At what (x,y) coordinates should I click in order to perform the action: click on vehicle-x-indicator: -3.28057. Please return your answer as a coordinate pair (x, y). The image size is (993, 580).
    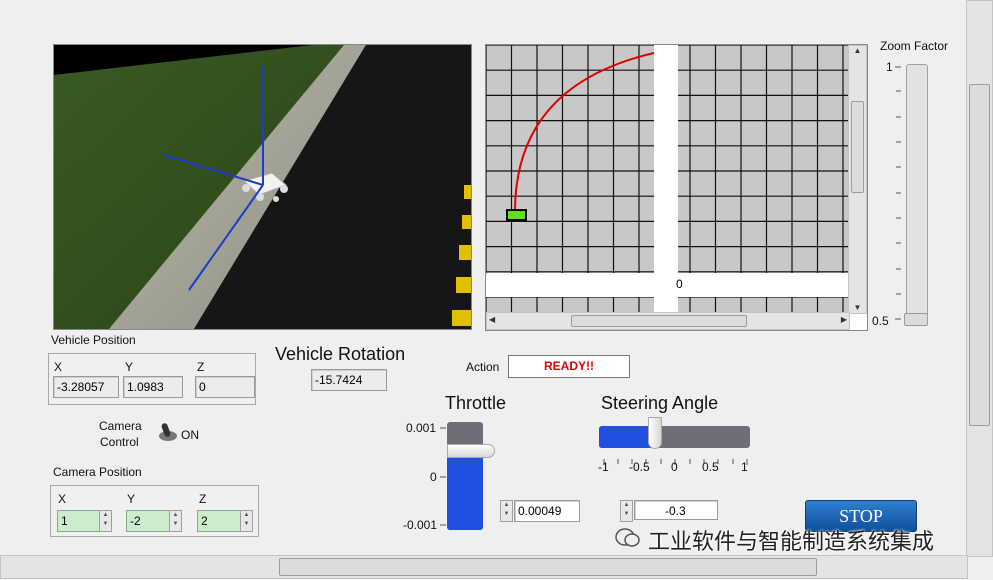
    Looking at the image, I should click on (86, 387).